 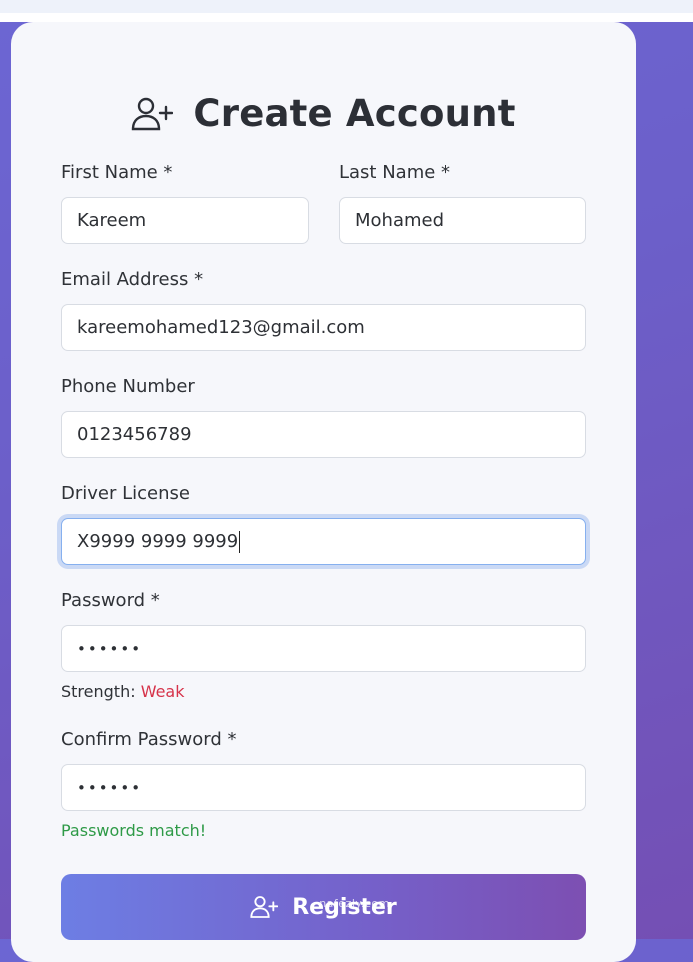 I want to click on email-label: Email Address *, so click(x=132, y=279).